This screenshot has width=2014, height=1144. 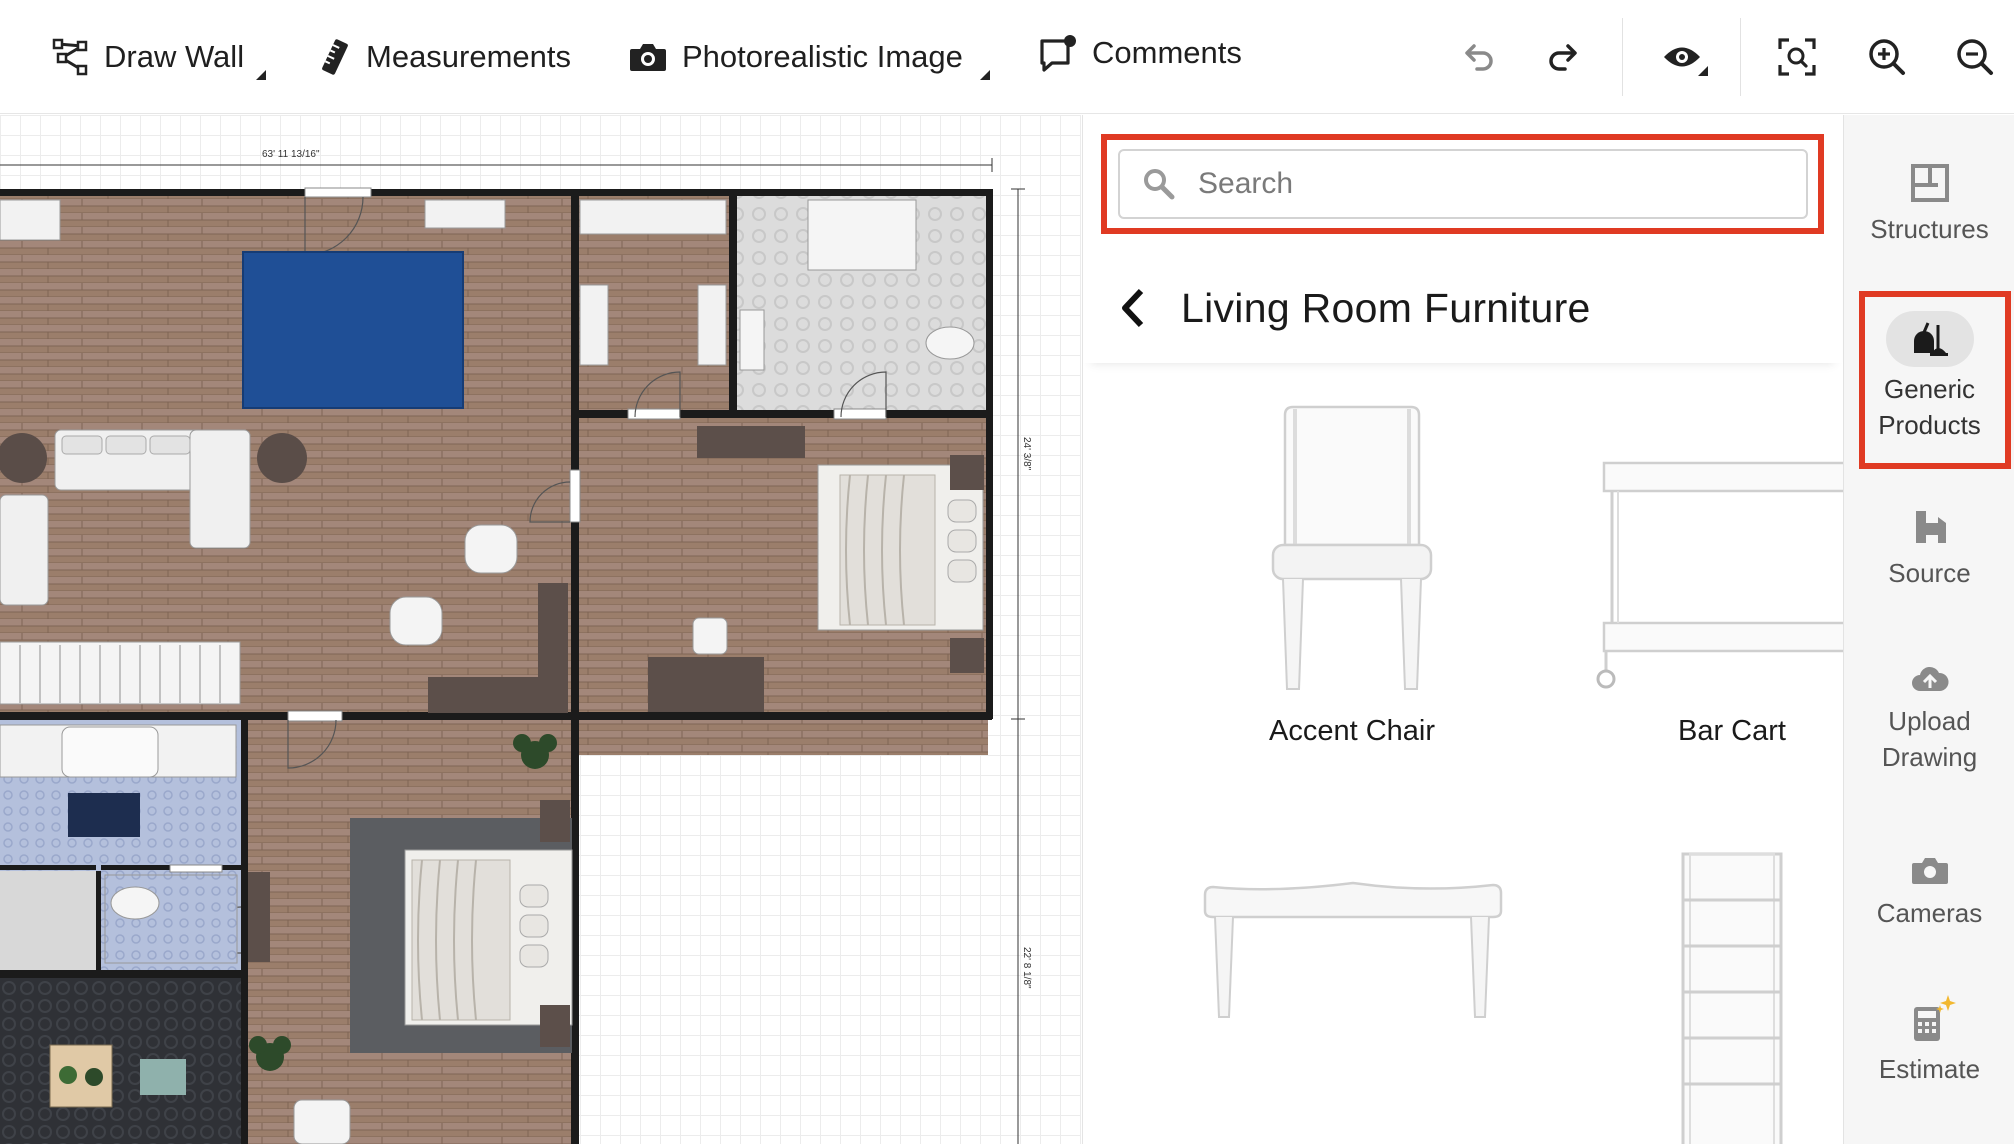 I want to click on product-name: Bar Cart, so click(x=1732, y=731).